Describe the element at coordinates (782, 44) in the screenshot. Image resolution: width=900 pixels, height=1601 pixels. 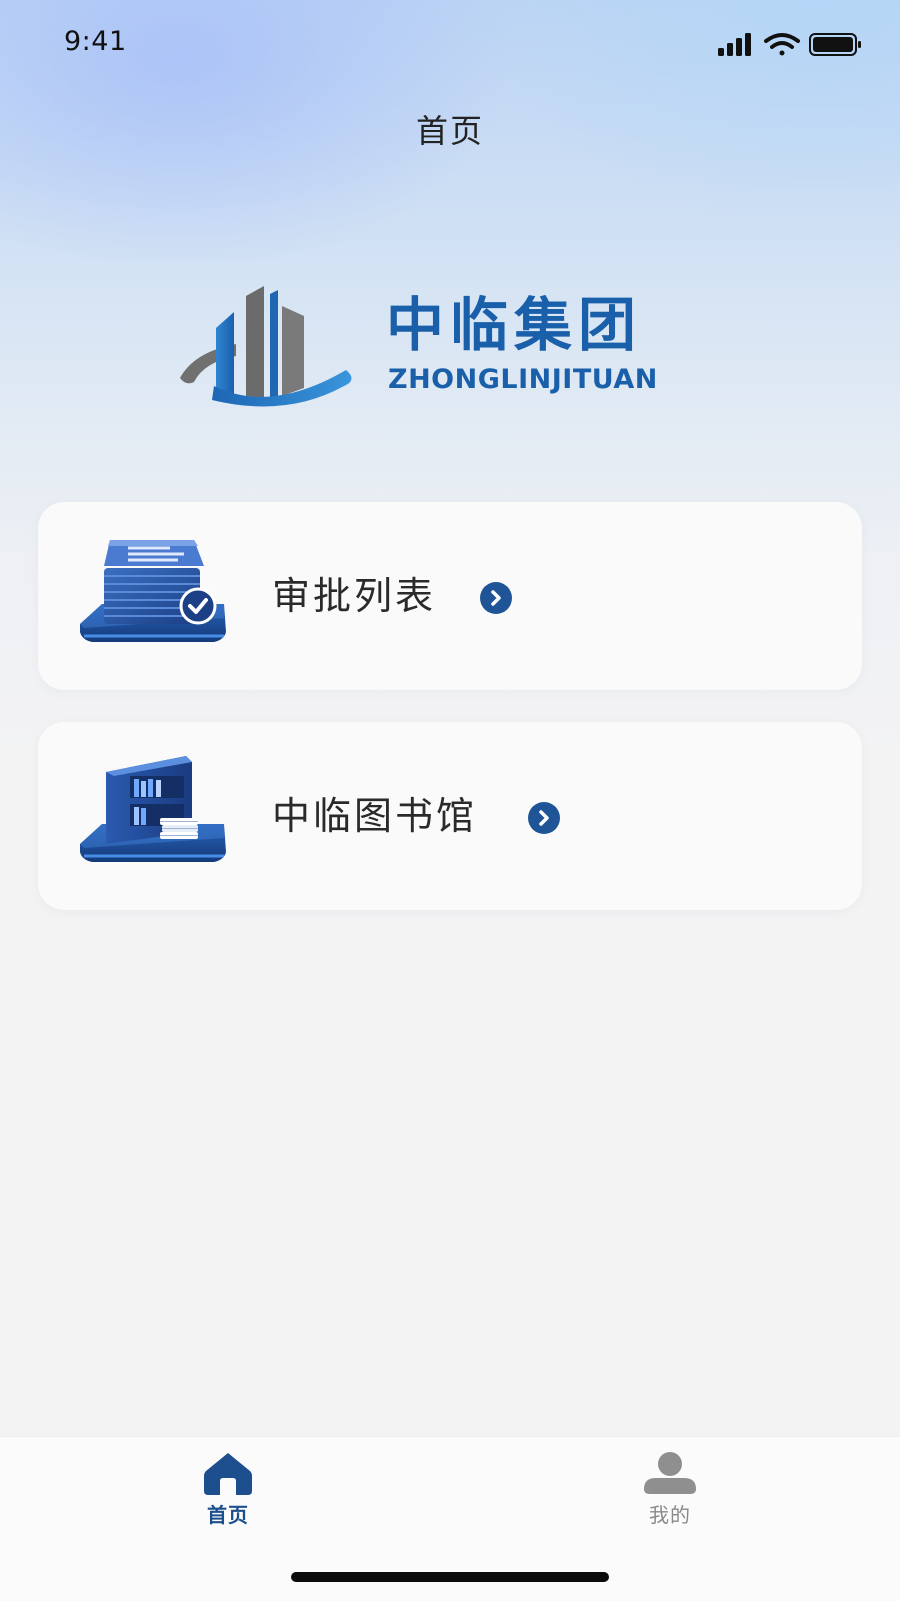
I see `wifi-icon` at that location.